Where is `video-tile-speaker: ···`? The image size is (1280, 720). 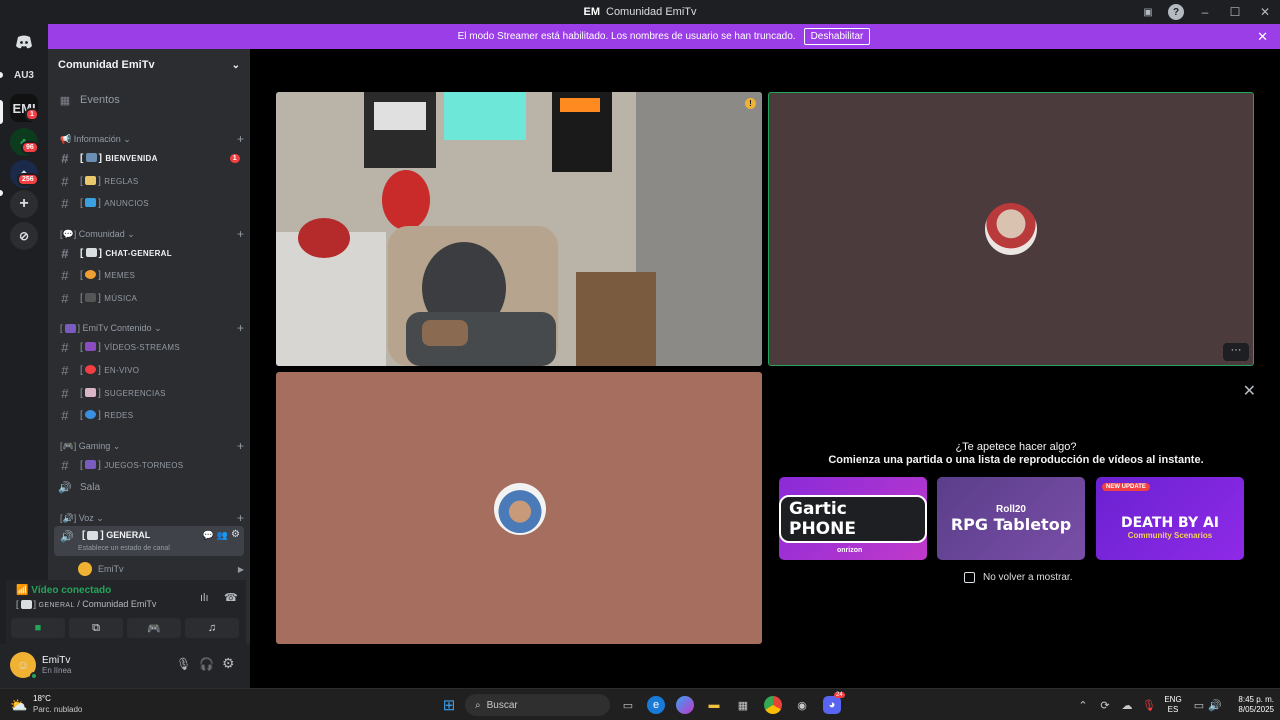 video-tile-speaker: ··· is located at coordinates (1011, 229).